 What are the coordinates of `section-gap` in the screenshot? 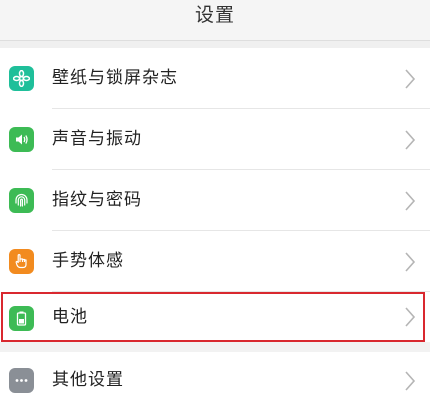 It's located at (215, 44).